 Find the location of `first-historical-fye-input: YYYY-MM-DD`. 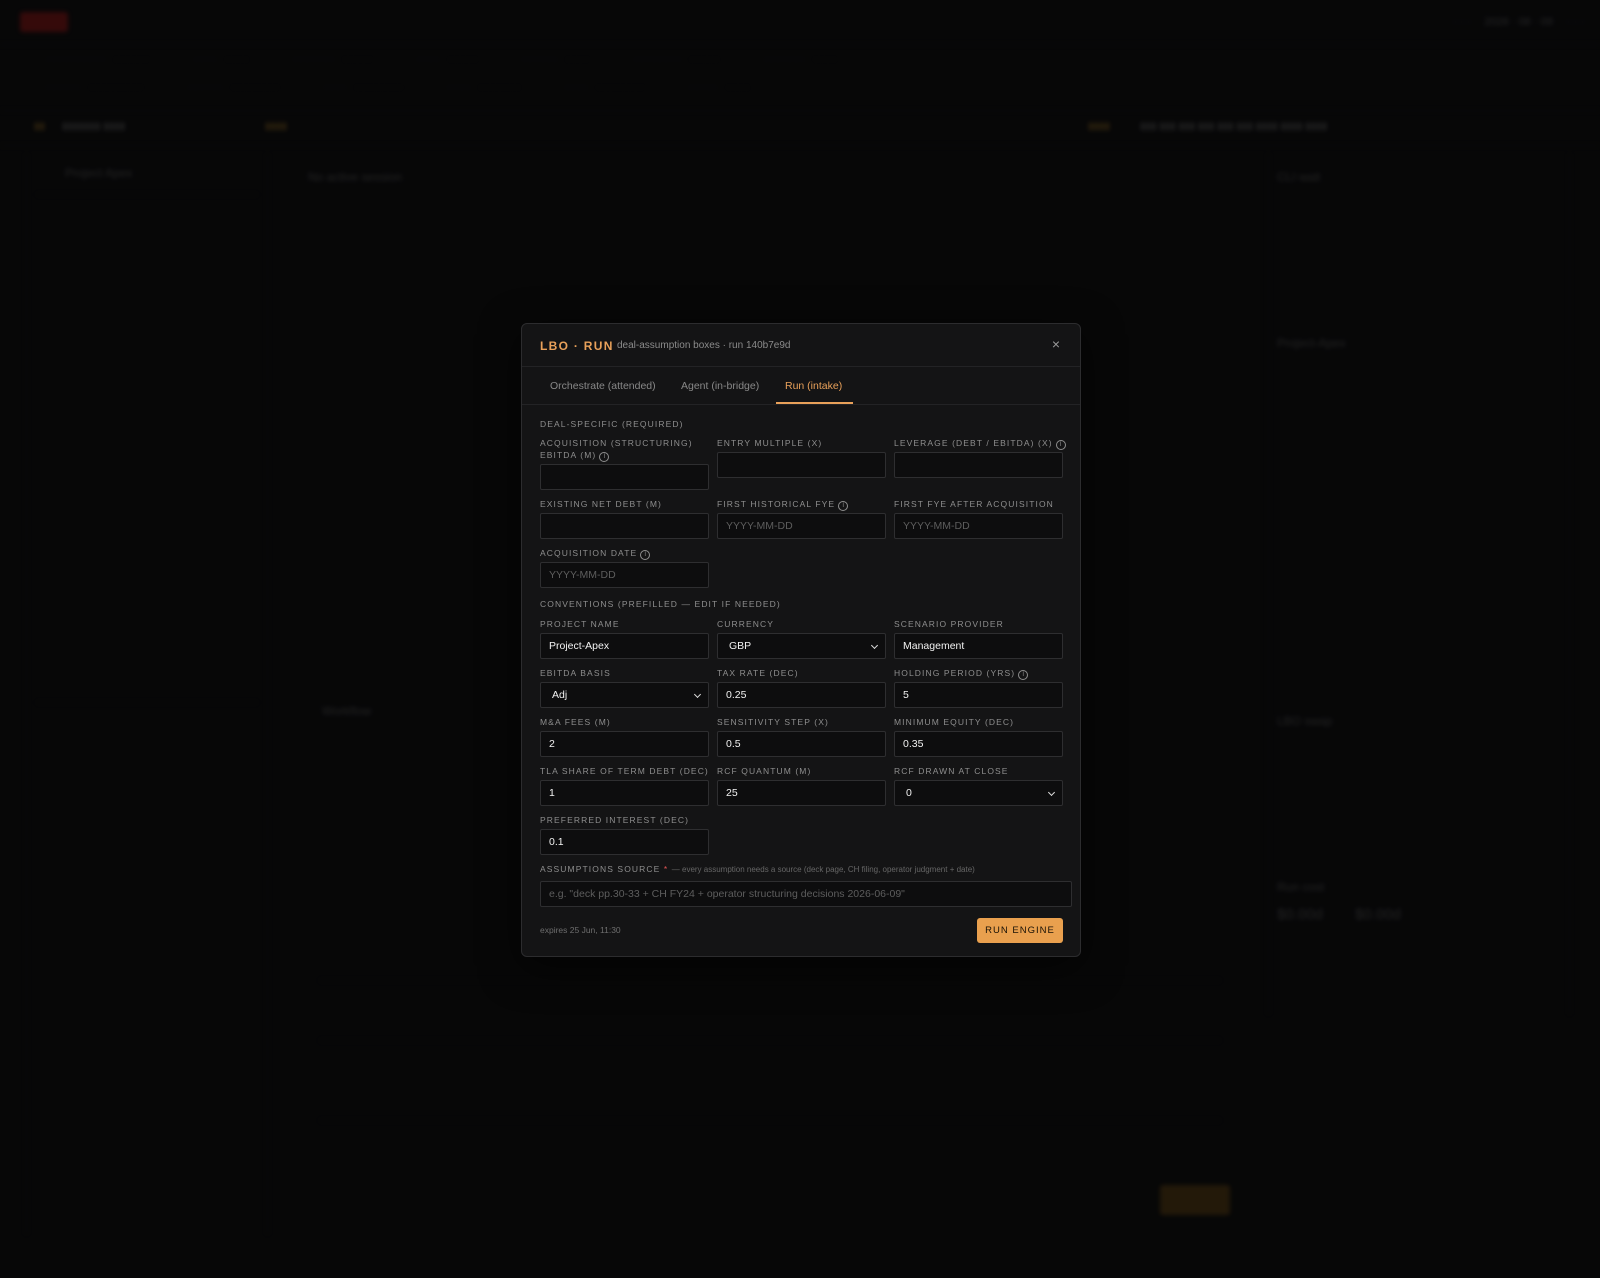

first-historical-fye-input: YYYY-MM-DD is located at coordinates (801, 526).